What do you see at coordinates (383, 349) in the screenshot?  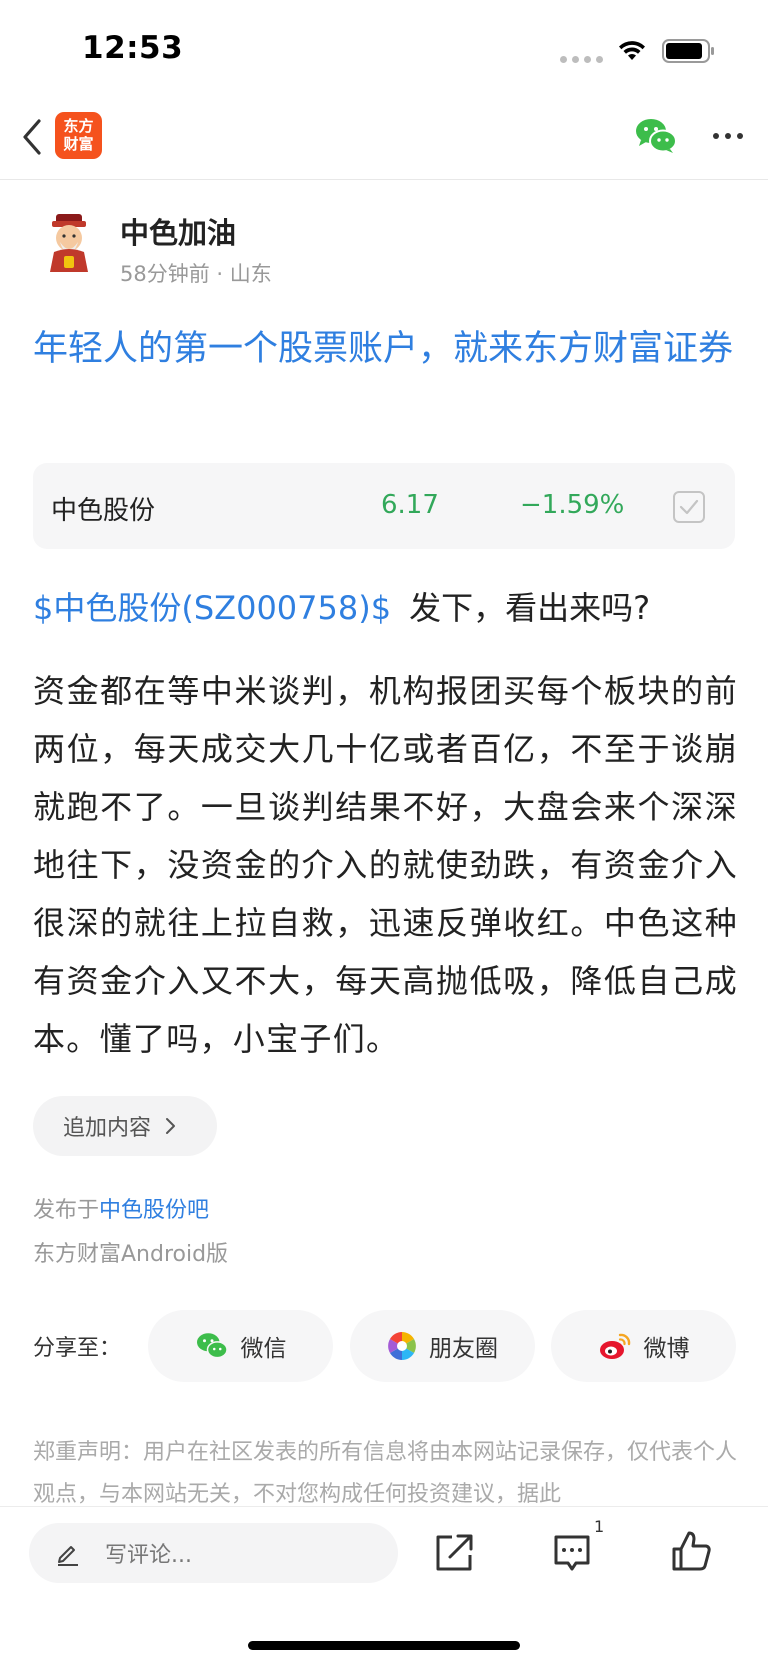 I see `post-title: 年轻人的第一个股票账户，就来东方财富证券` at bounding box center [383, 349].